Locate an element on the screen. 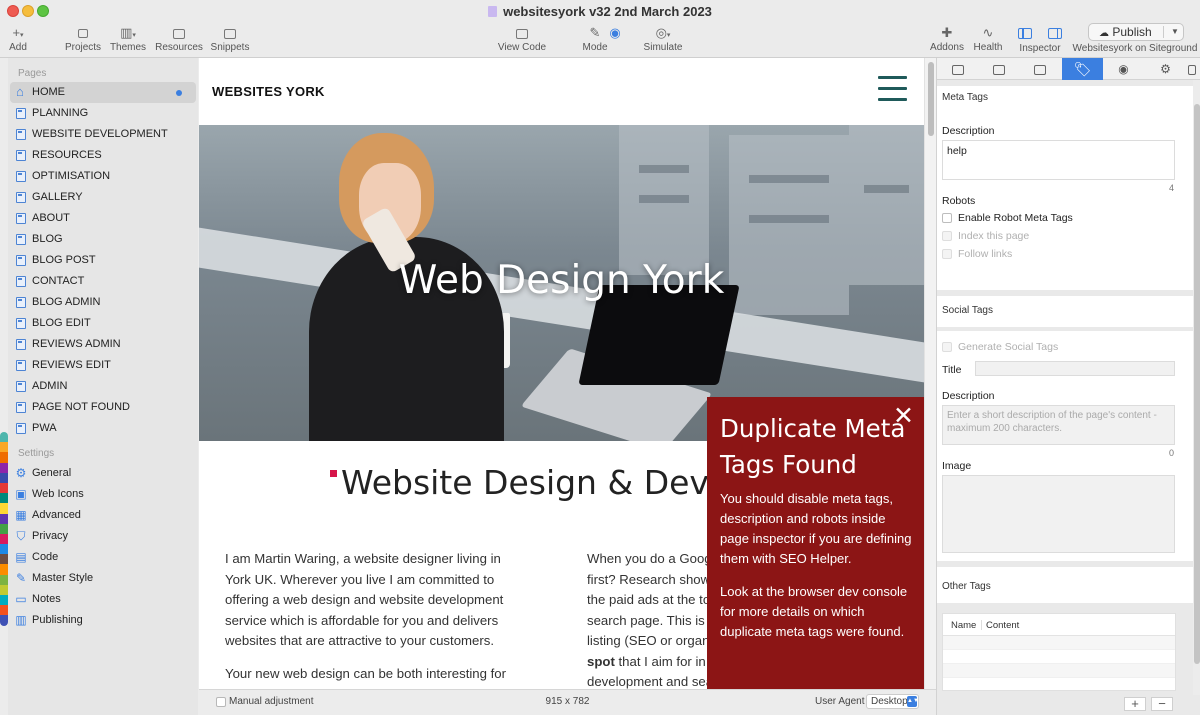 The width and height of the screenshot is (1200, 715). sidebar-page-website-development: WEBSITE DEVELOPMENT is located at coordinates (103, 134).